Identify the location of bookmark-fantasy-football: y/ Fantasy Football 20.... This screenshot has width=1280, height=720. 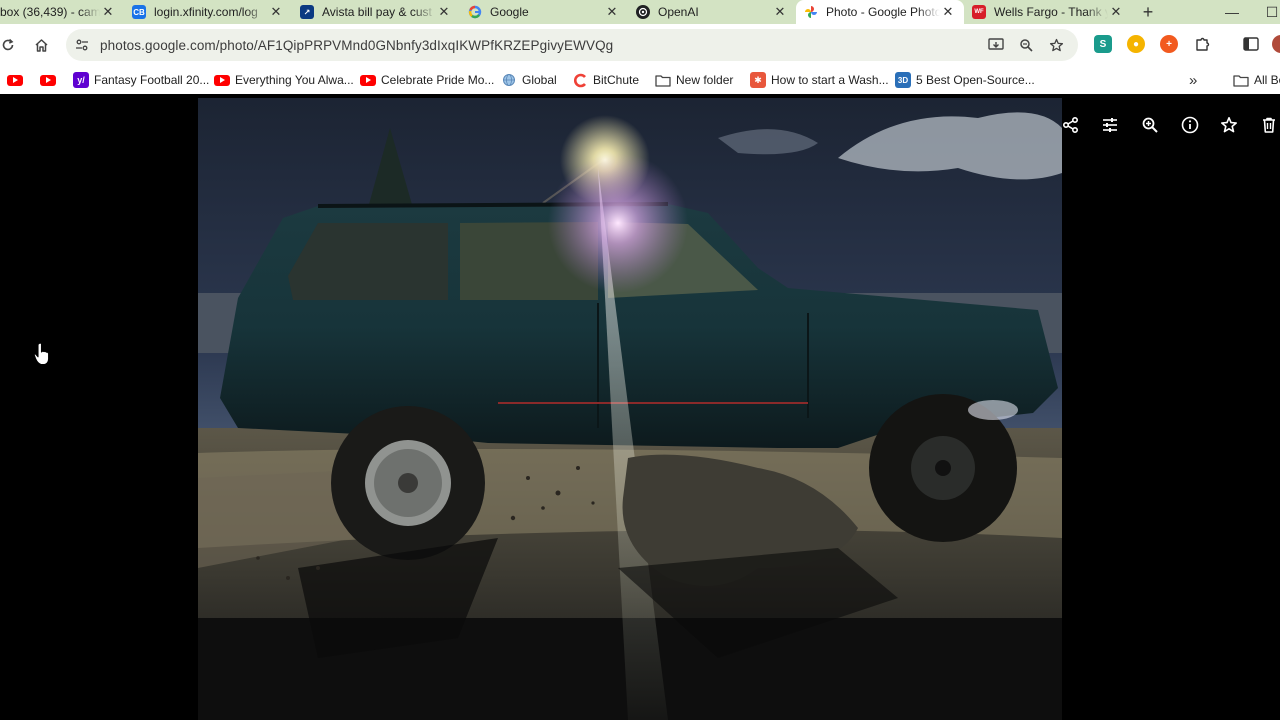
(141, 80).